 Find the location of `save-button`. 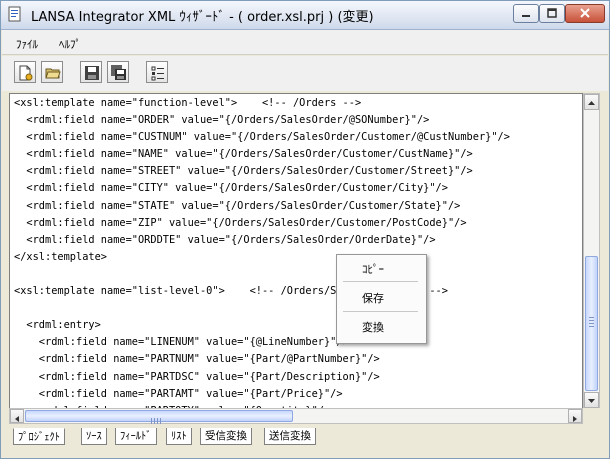

save-button is located at coordinates (91, 72).